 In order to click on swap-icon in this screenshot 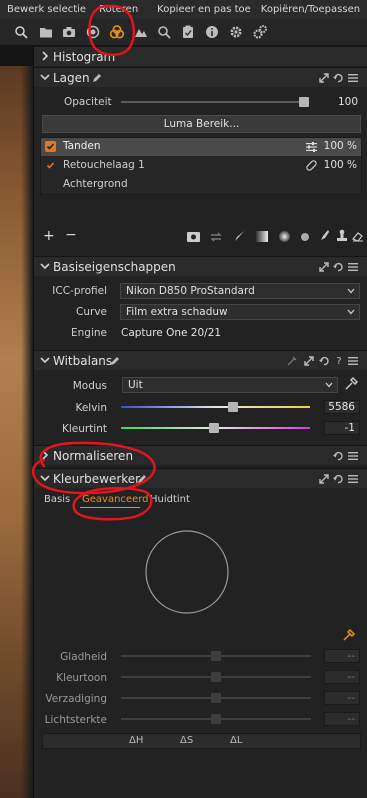, I will do `click(216, 237)`.